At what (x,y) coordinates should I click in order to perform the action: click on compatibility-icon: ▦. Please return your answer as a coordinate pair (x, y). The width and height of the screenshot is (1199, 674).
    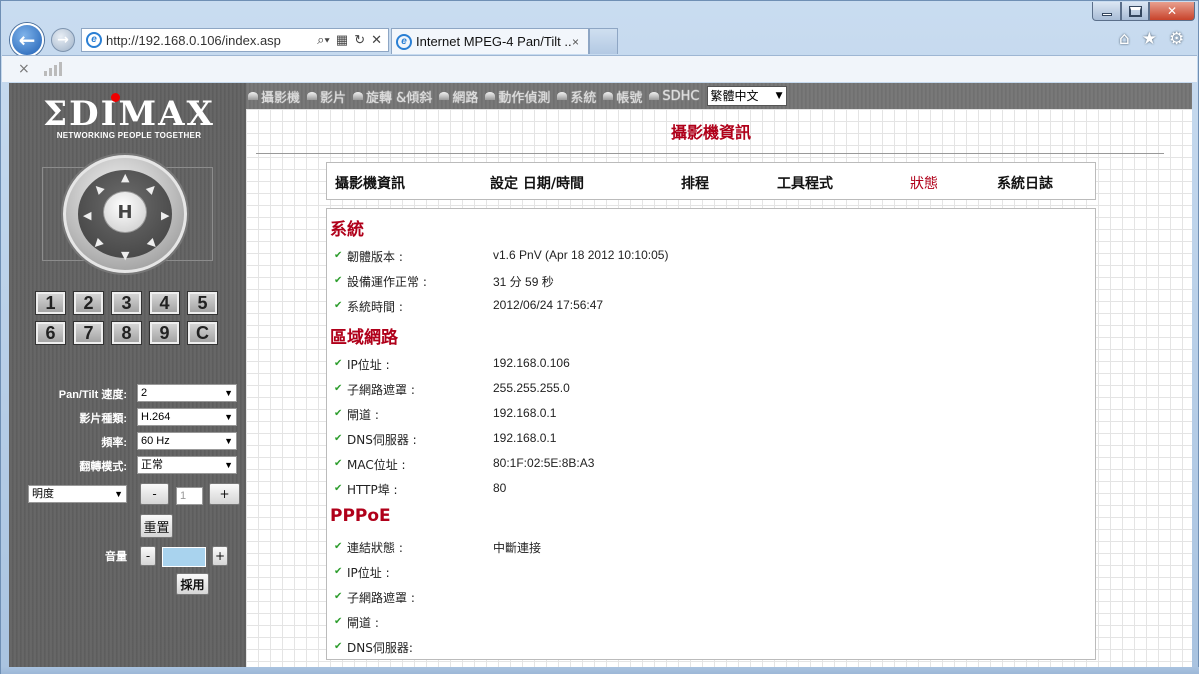
    Looking at the image, I should click on (342, 40).